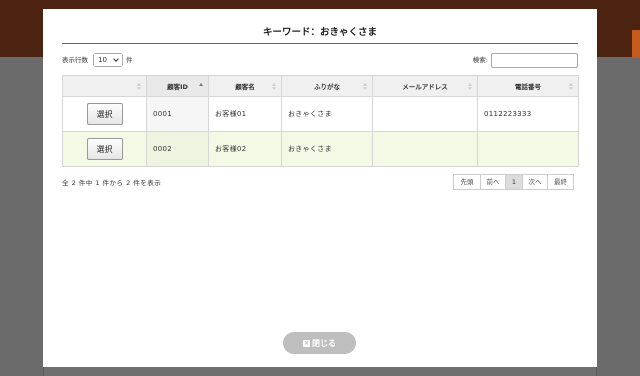  I want to click on search-input, so click(534, 60).